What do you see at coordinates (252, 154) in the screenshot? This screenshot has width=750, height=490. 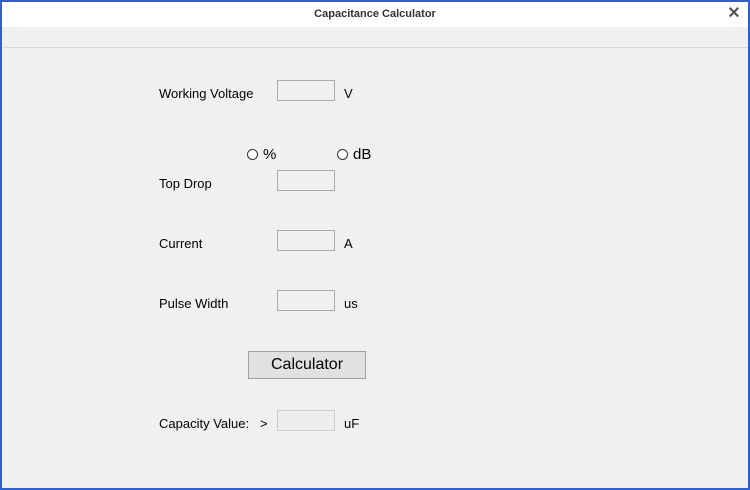 I see `radio-percent-circle` at bounding box center [252, 154].